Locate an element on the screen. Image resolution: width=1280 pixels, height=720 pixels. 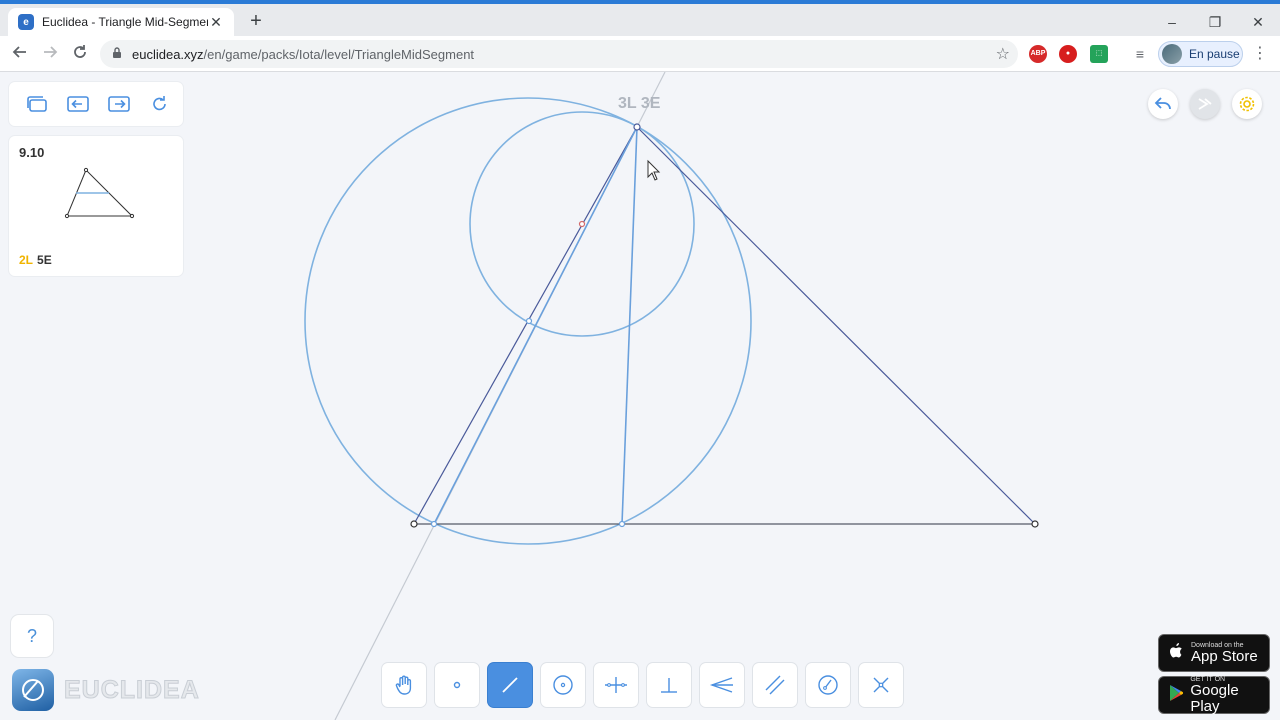
next-level-icon is located at coordinates (118, 104).